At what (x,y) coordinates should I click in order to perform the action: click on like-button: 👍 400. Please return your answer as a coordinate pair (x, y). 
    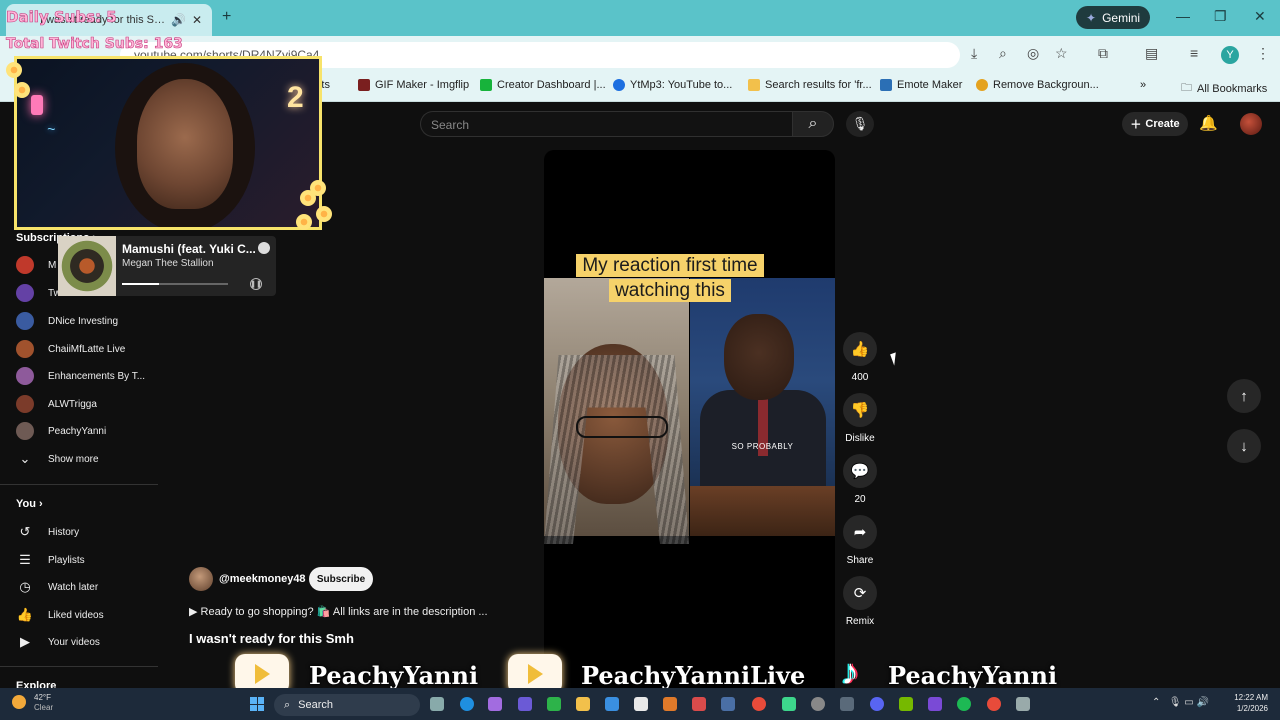
    Looking at the image, I should click on (860, 357).